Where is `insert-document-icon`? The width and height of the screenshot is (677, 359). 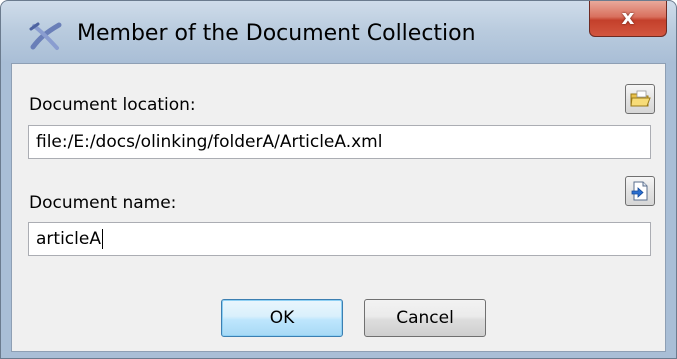
insert-document-icon is located at coordinates (639, 191).